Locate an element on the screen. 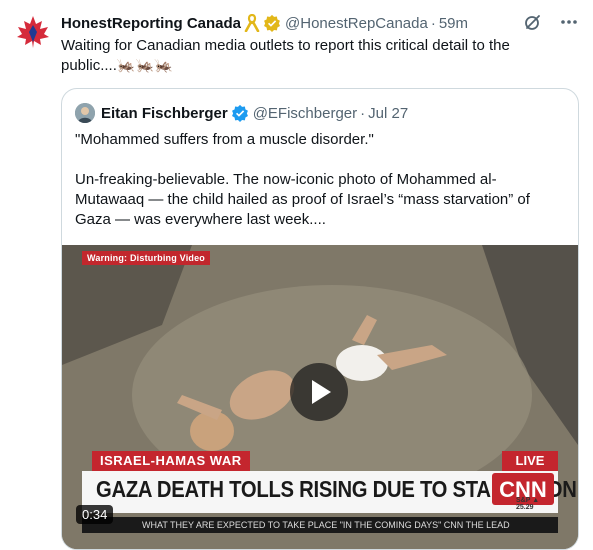 Image resolution: width=593 pixels, height=550 pixels. tweet-actions-top is located at coordinates (551, 22).